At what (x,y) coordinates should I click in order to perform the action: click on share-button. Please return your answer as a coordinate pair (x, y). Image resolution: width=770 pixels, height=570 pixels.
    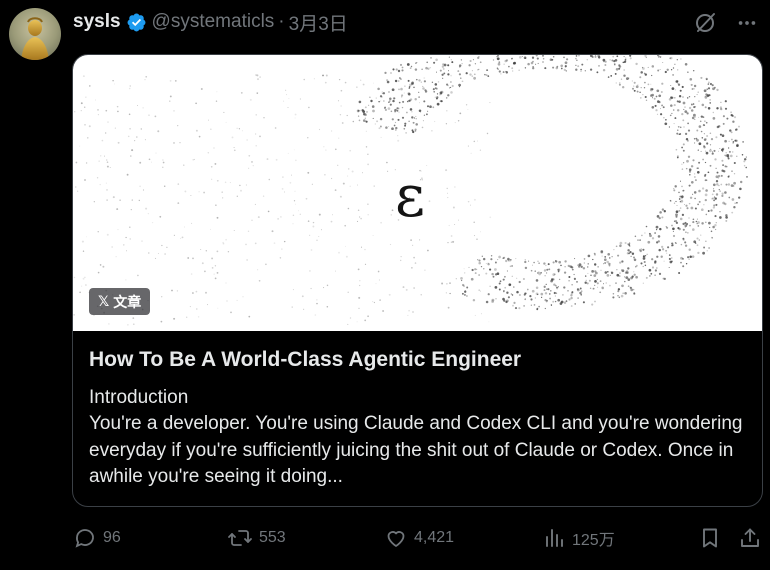
    Looking at the image, I should click on (750, 538).